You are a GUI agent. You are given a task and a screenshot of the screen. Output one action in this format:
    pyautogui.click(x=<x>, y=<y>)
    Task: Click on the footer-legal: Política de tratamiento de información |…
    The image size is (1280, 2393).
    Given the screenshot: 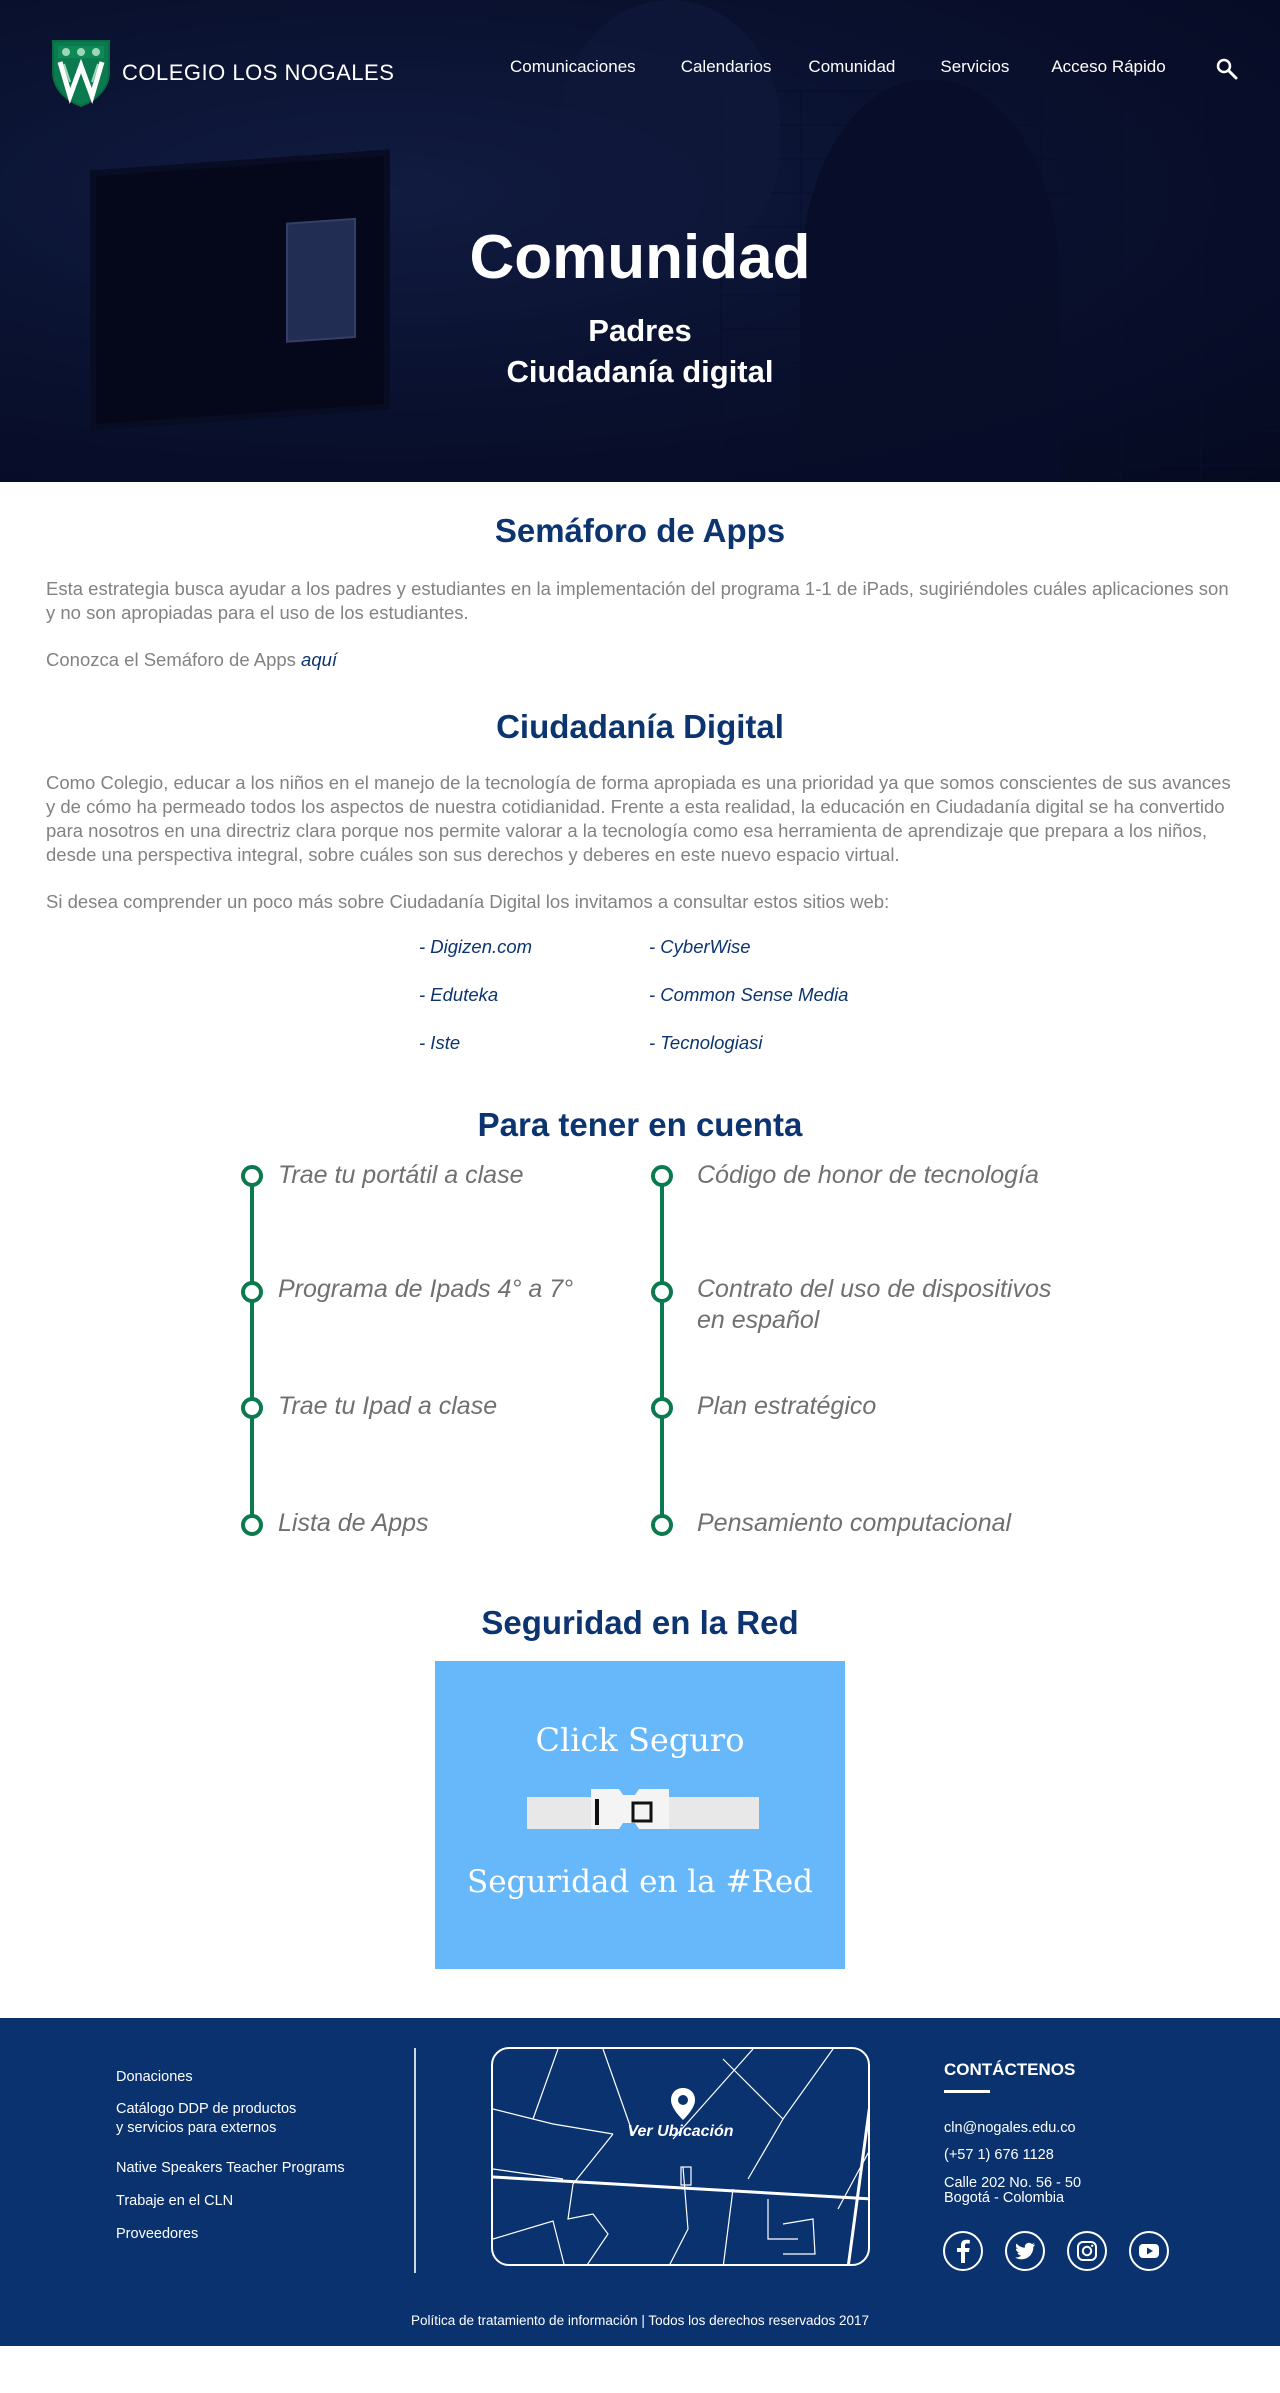 What is the action you would take?
    pyautogui.click(x=640, y=2320)
    